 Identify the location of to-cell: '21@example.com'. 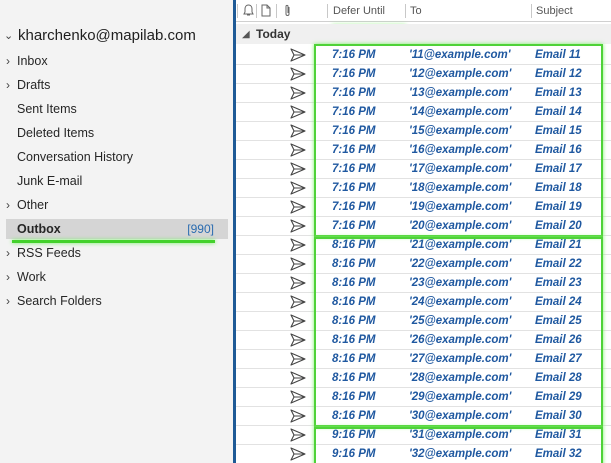
(460, 245).